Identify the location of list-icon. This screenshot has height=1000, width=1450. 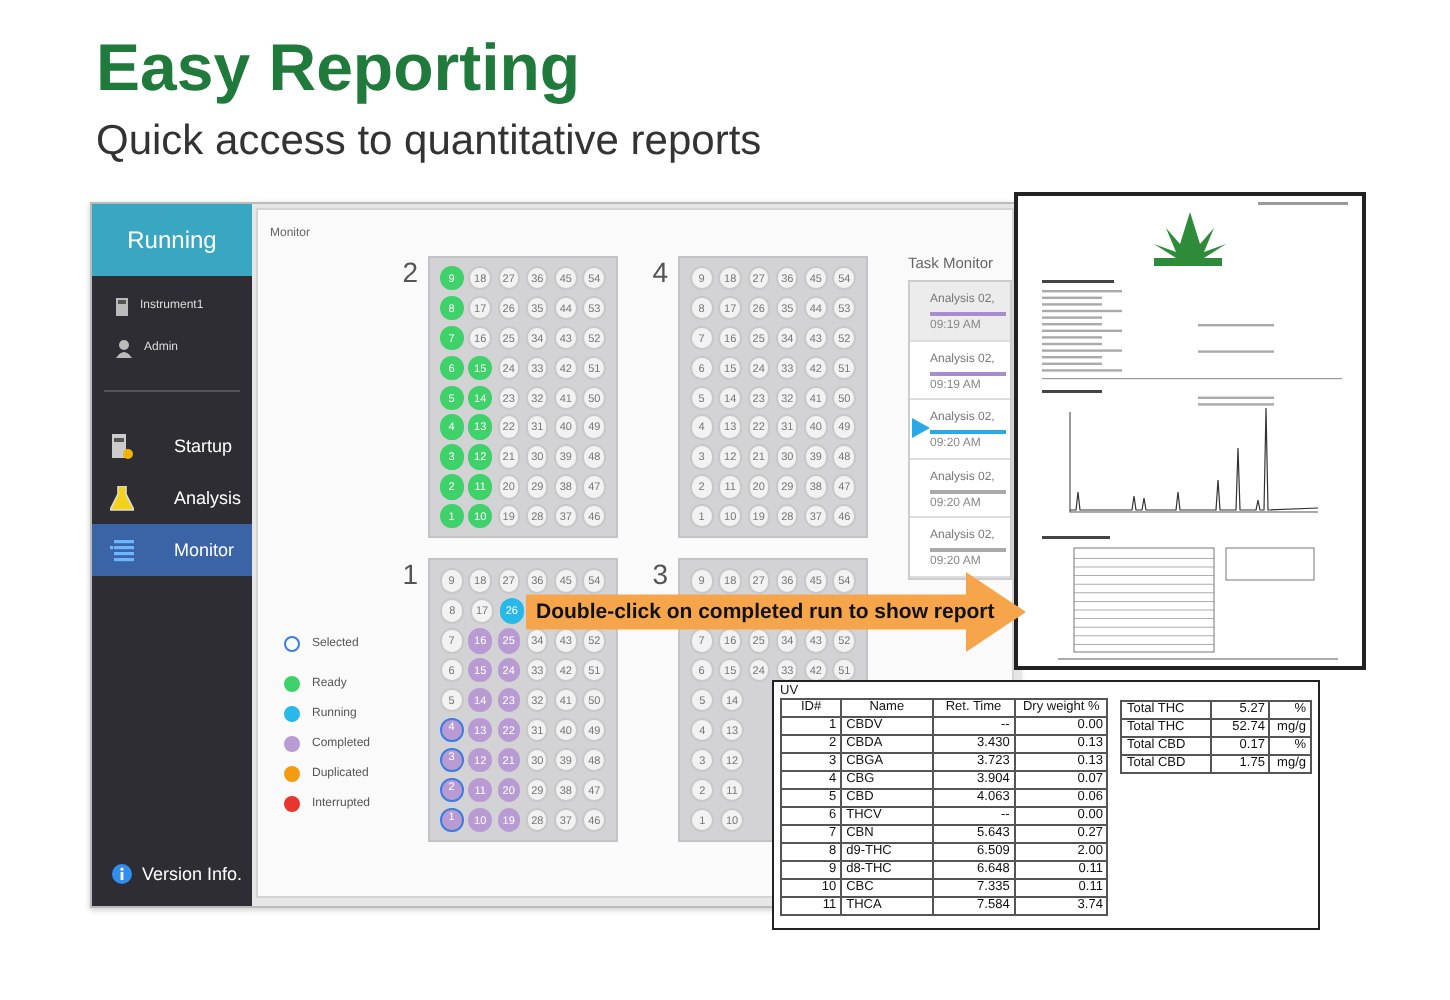
(122, 550).